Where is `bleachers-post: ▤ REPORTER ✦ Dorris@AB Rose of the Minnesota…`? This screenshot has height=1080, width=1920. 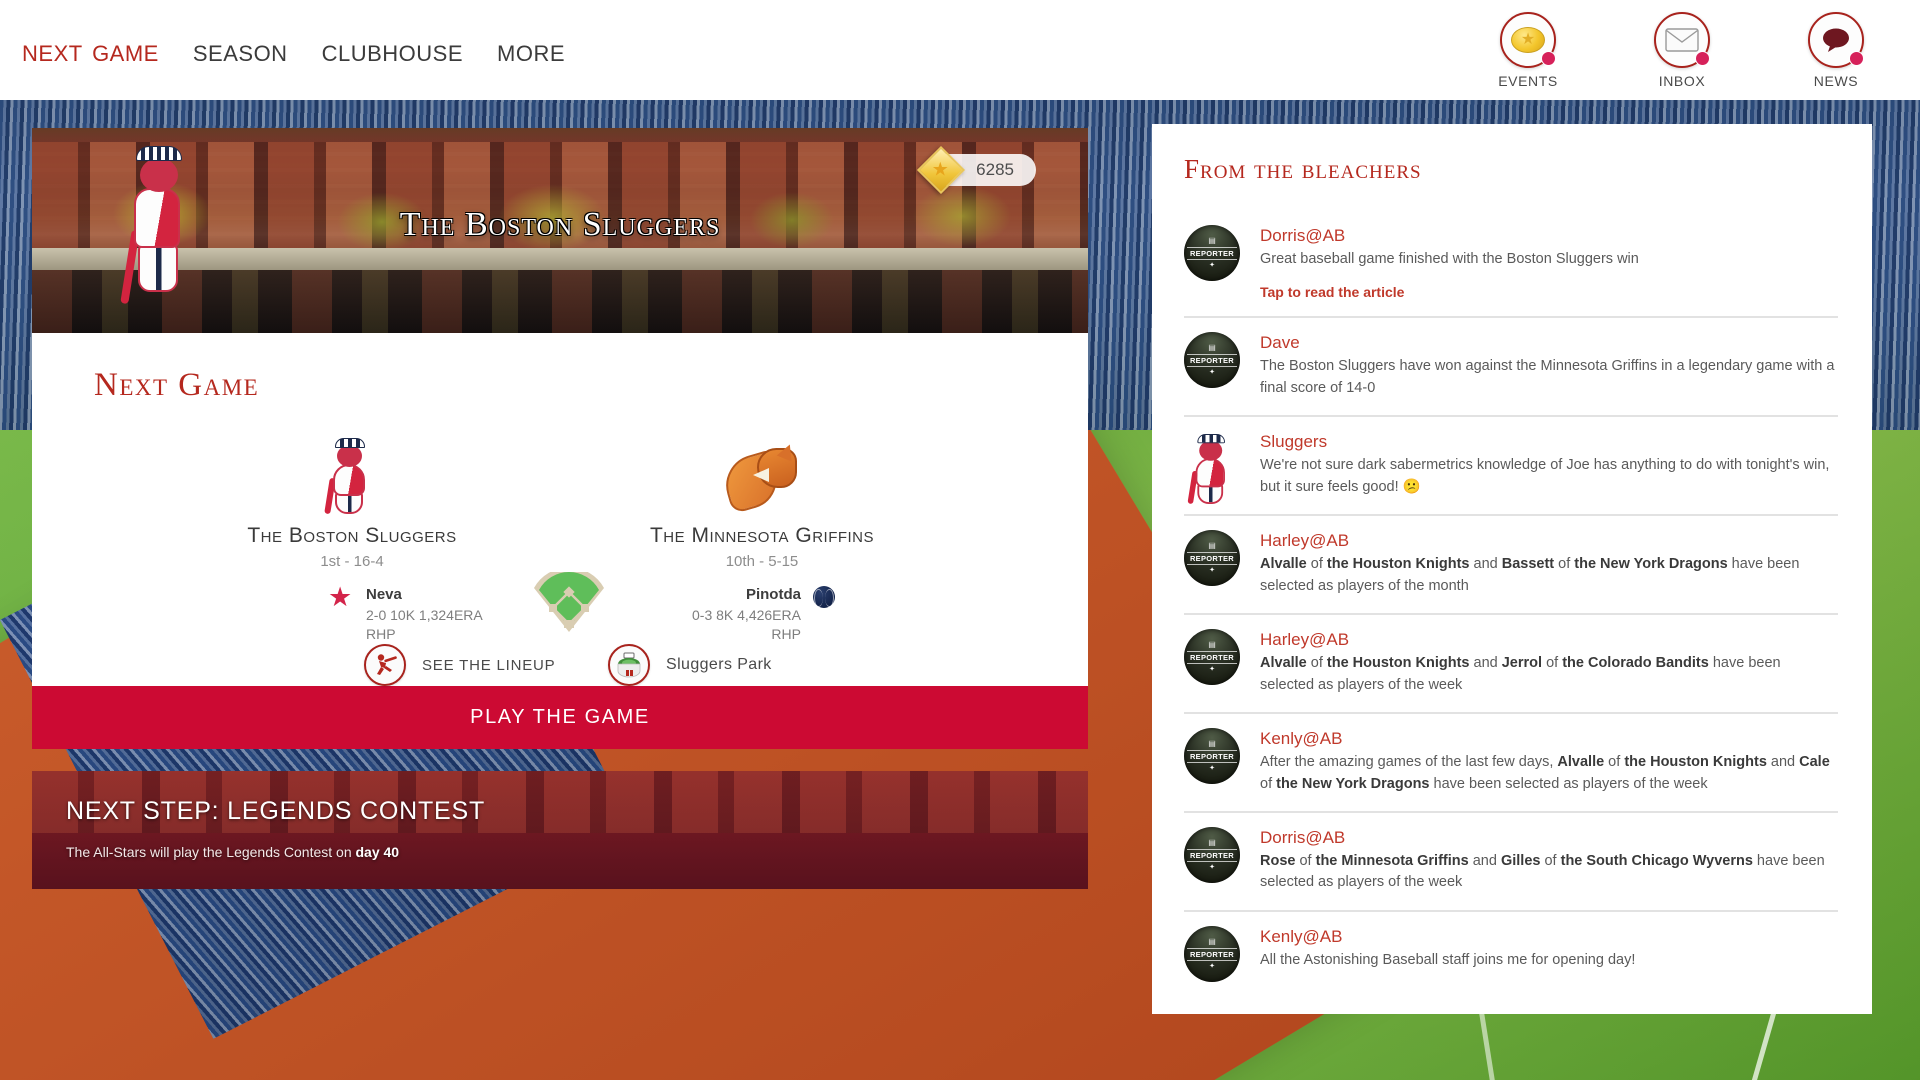
bleachers-post: ▤ REPORTER ✦ Dorris@AB Rose of the Minnesota… is located at coordinates (1511, 862).